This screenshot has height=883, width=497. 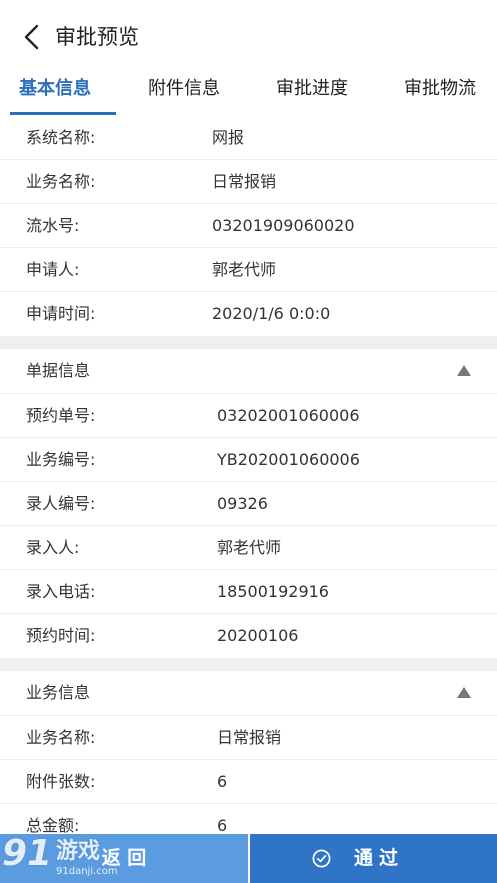 I want to click on approve-button-label: 通过, so click(x=379, y=858).